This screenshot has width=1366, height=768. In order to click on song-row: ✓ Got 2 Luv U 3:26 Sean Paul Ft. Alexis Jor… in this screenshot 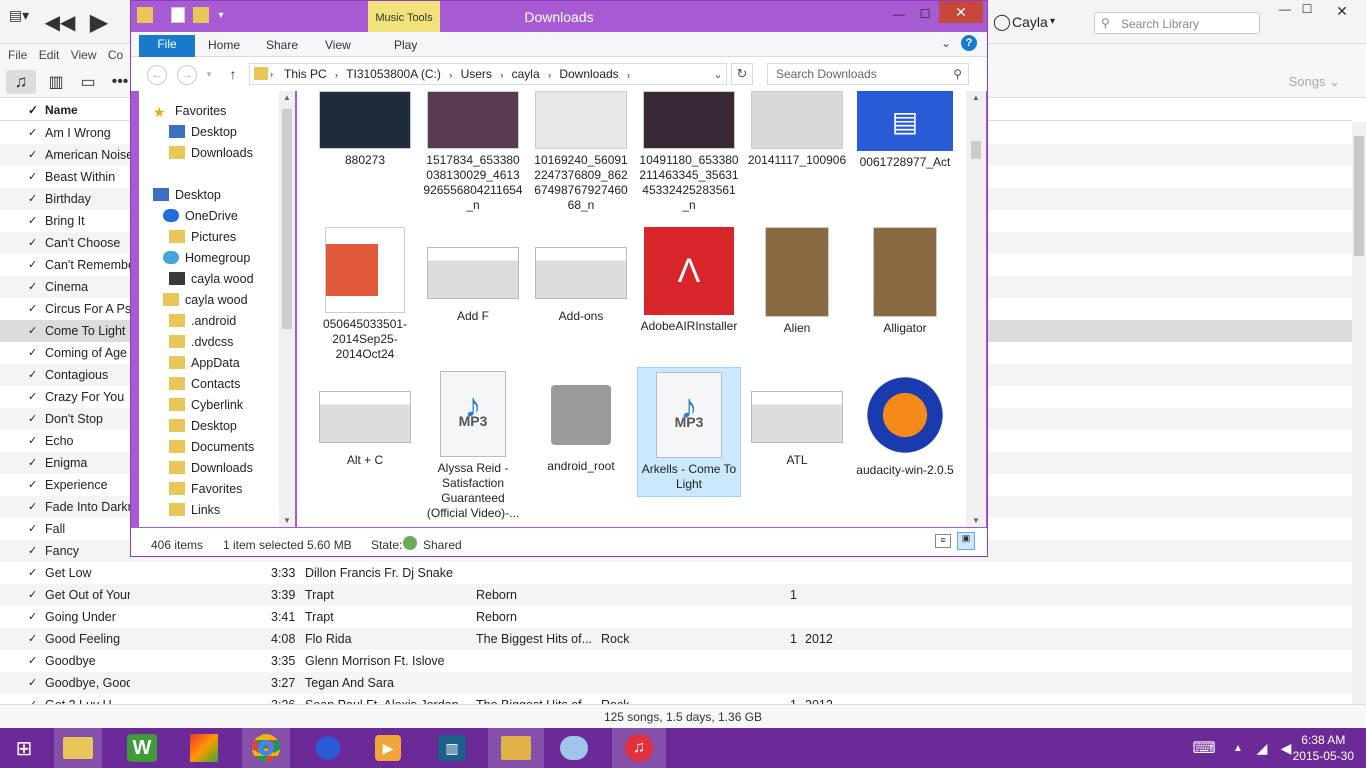, I will do `click(676, 699)`.